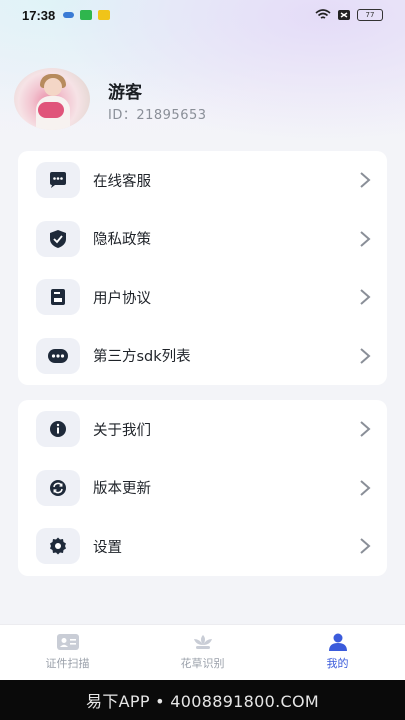  Describe the element at coordinates (67, 652) in the screenshot. I see `tab-id-scan: 证件扫描` at that location.